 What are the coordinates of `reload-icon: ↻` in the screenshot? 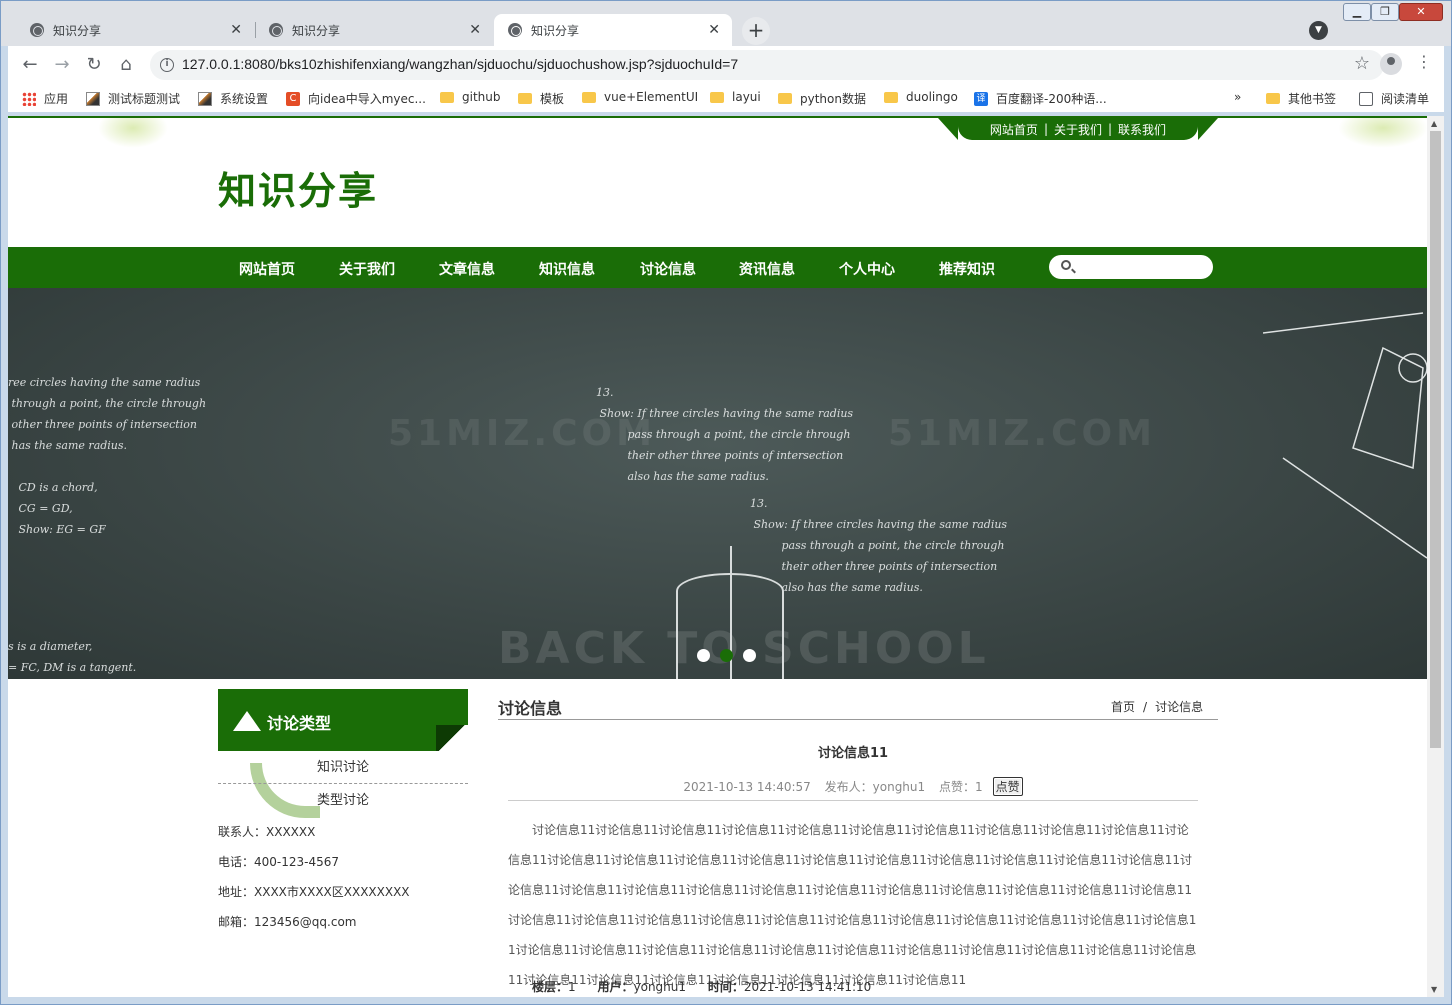 It's located at (94, 66).